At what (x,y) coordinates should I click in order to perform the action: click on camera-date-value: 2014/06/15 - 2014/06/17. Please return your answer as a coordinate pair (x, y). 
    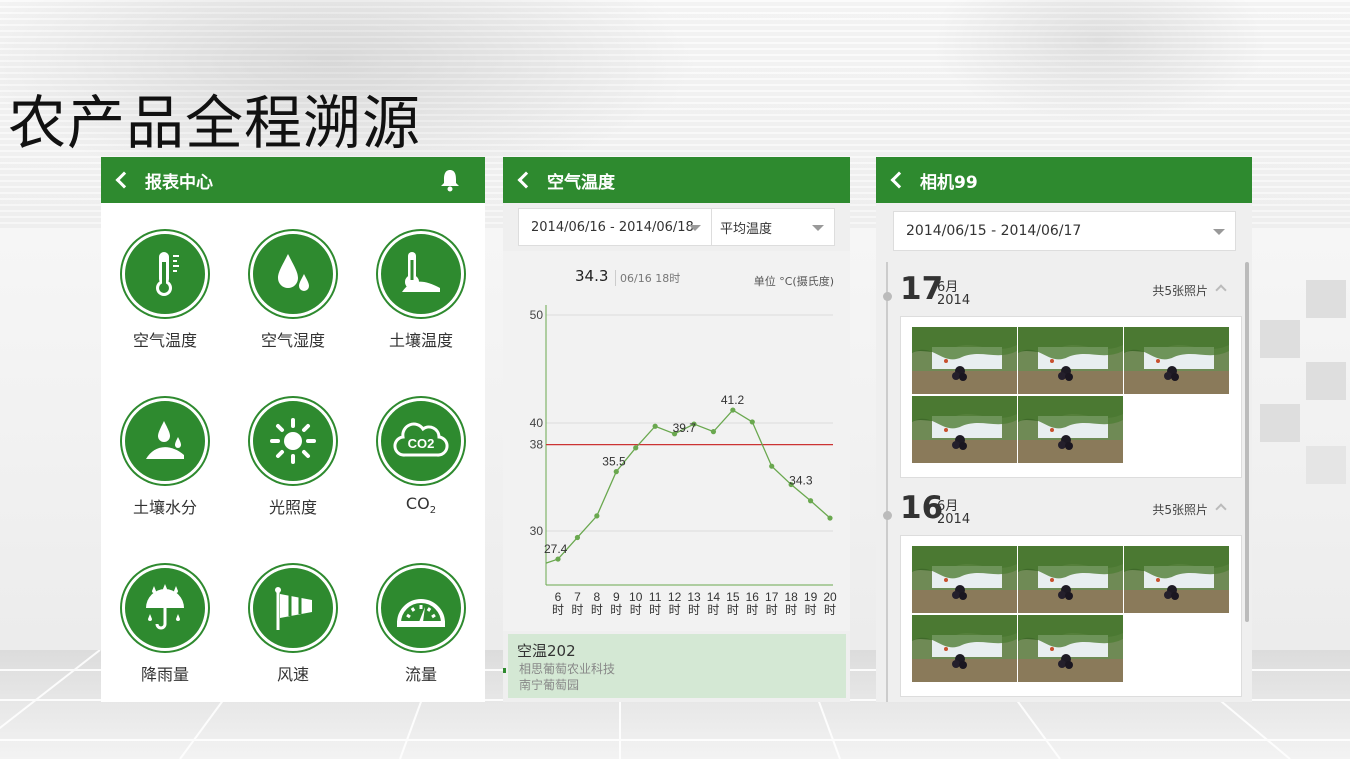
    Looking at the image, I should click on (994, 231).